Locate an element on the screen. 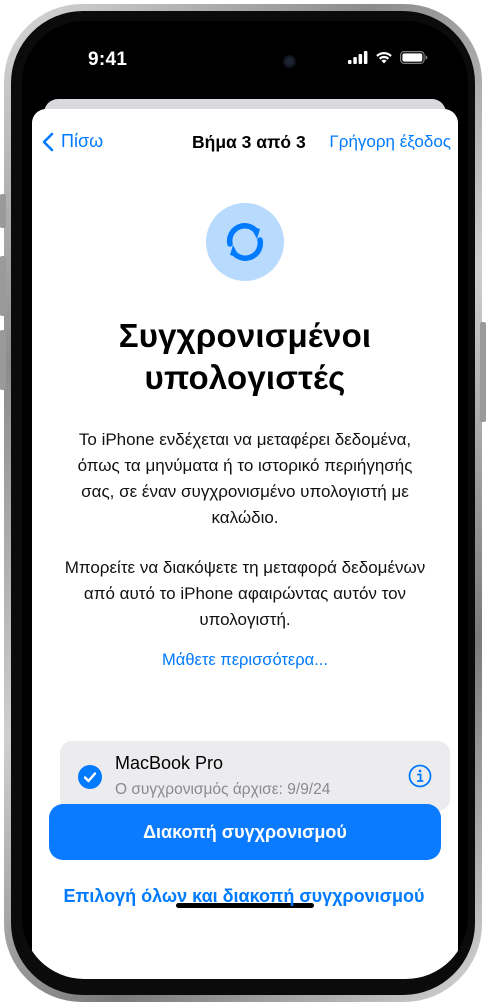 The image size is (489, 1008). status-icons is located at coordinates (388, 57).